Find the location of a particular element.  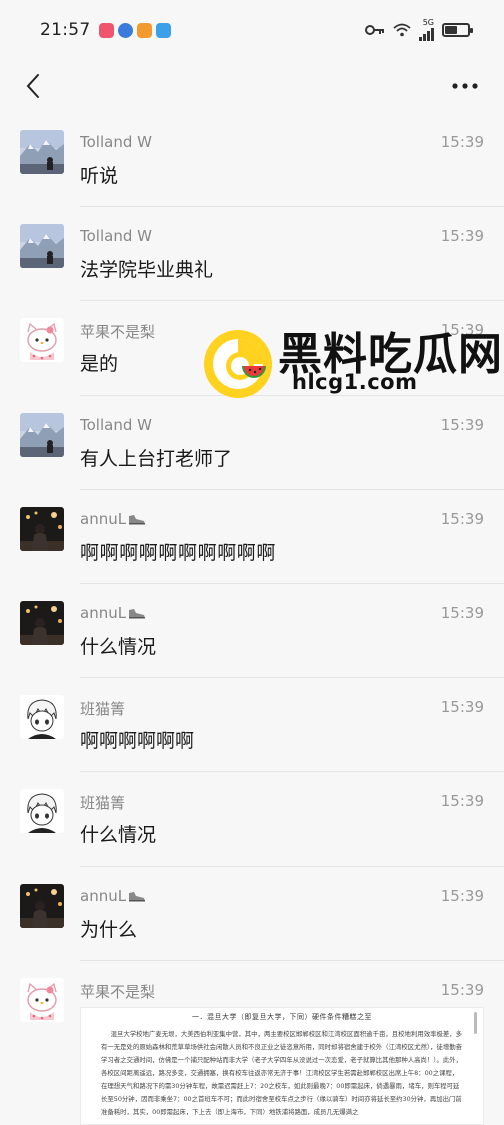

network-indicator: 5G is located at coordinates (426, 30).